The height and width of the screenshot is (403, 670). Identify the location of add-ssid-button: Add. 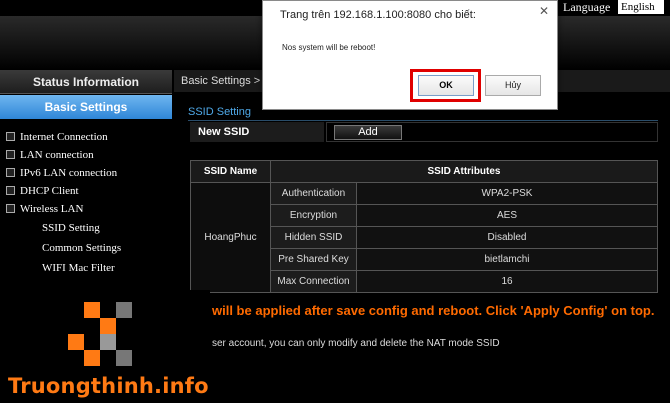
(368, 132).